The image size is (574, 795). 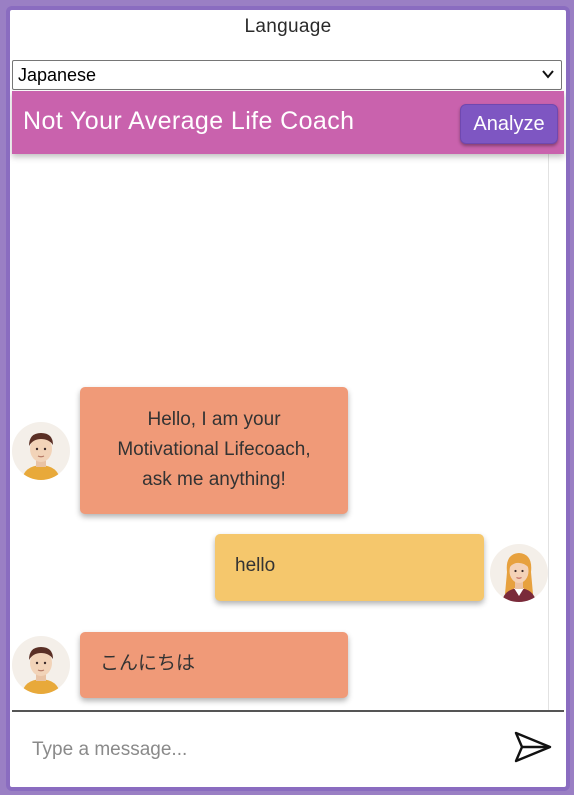 I want to click on message-input, so click(x=252, y=750).